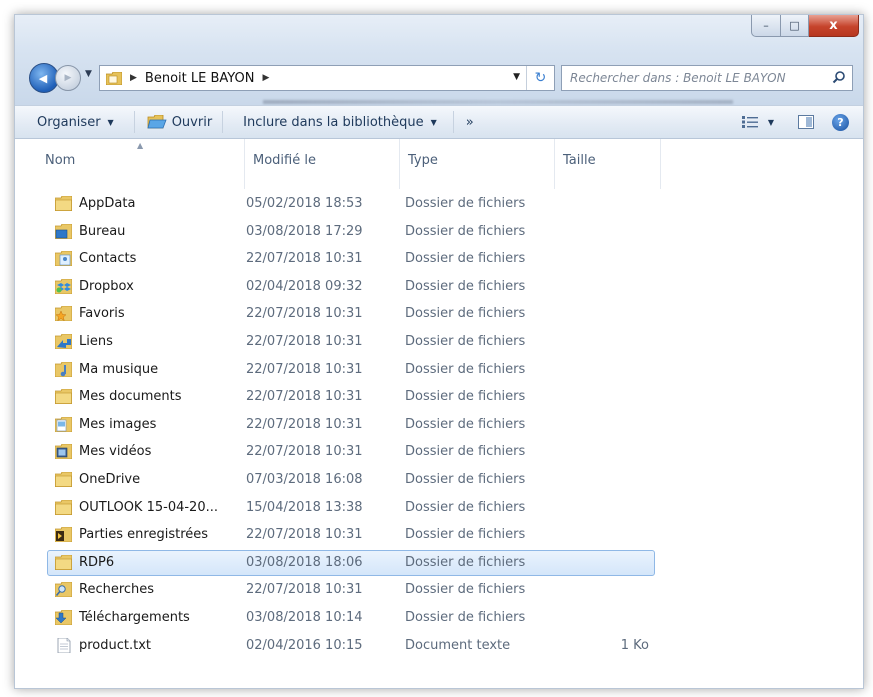 Image resolution: width=873 pixels, height=697 pixels. I want to click on column-header-label: Taille, so click(579, 160).